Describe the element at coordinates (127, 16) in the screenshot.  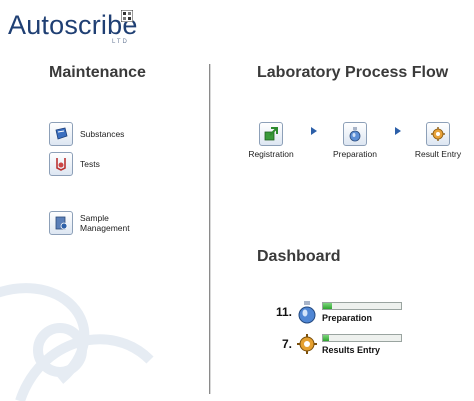
I see `logo-grid-icon` at that location.